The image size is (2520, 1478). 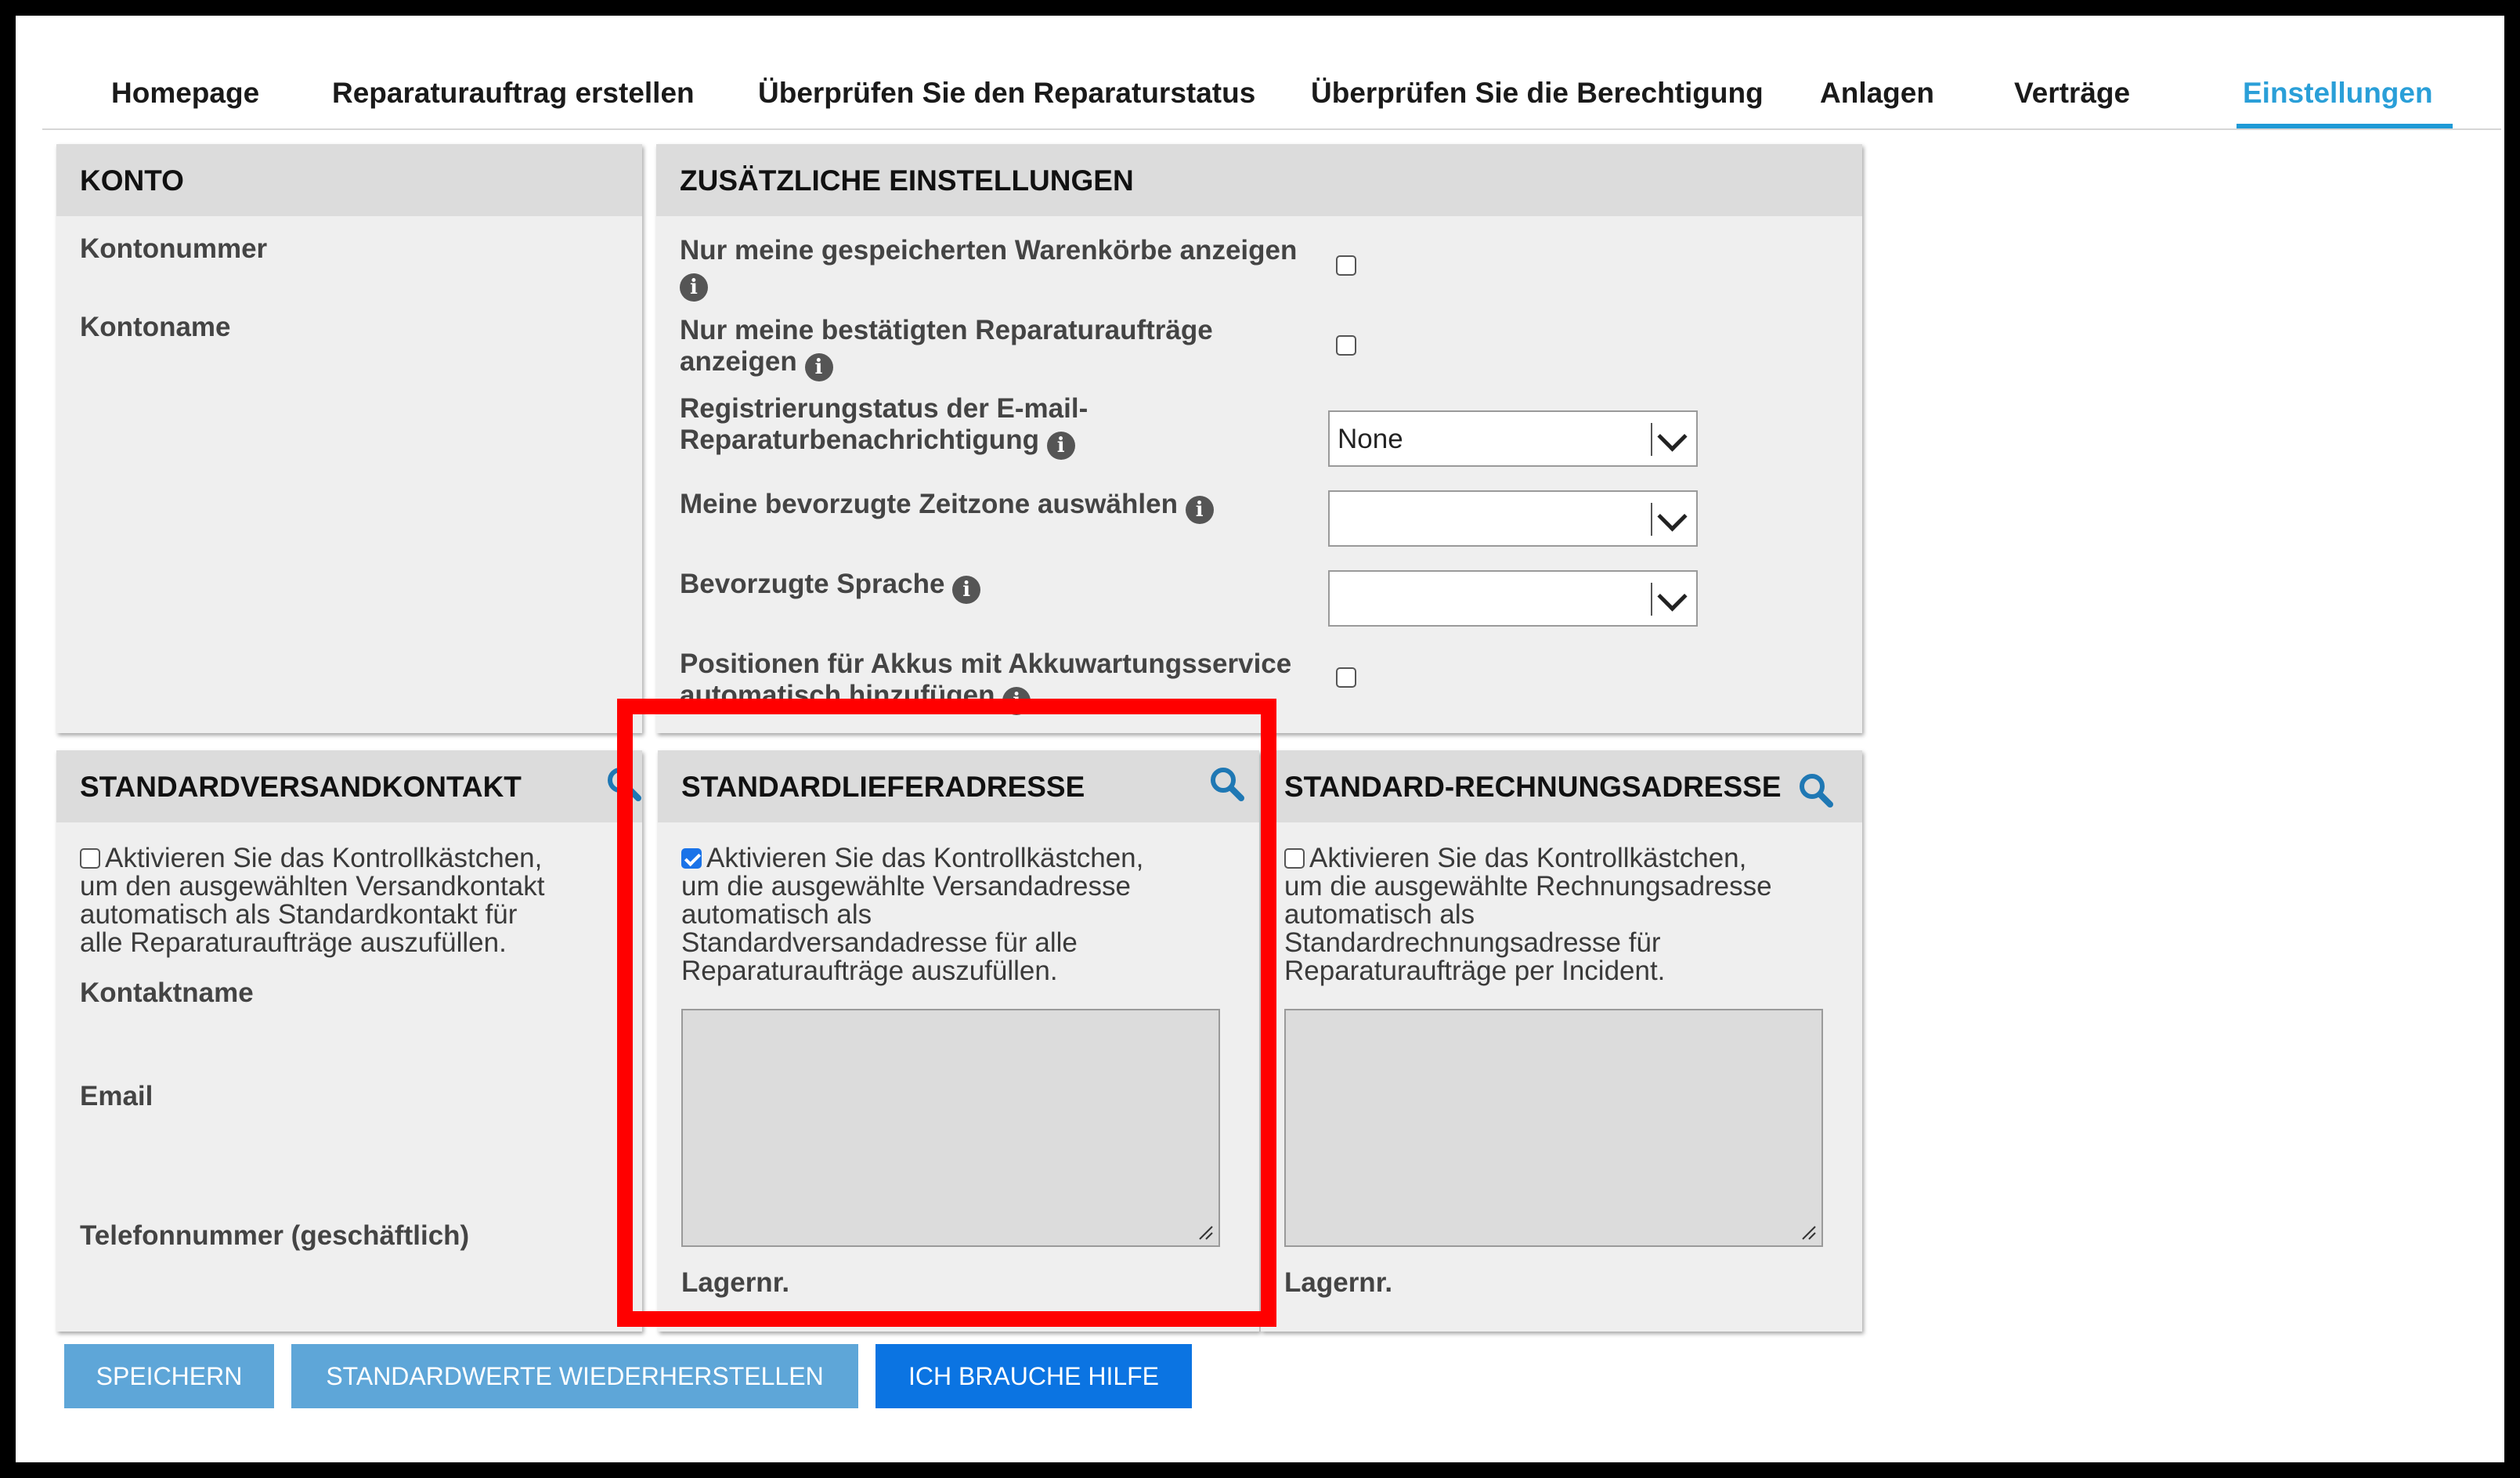 I want to click on tab-settings: Einstellungen, so click(x=2338, y=102).